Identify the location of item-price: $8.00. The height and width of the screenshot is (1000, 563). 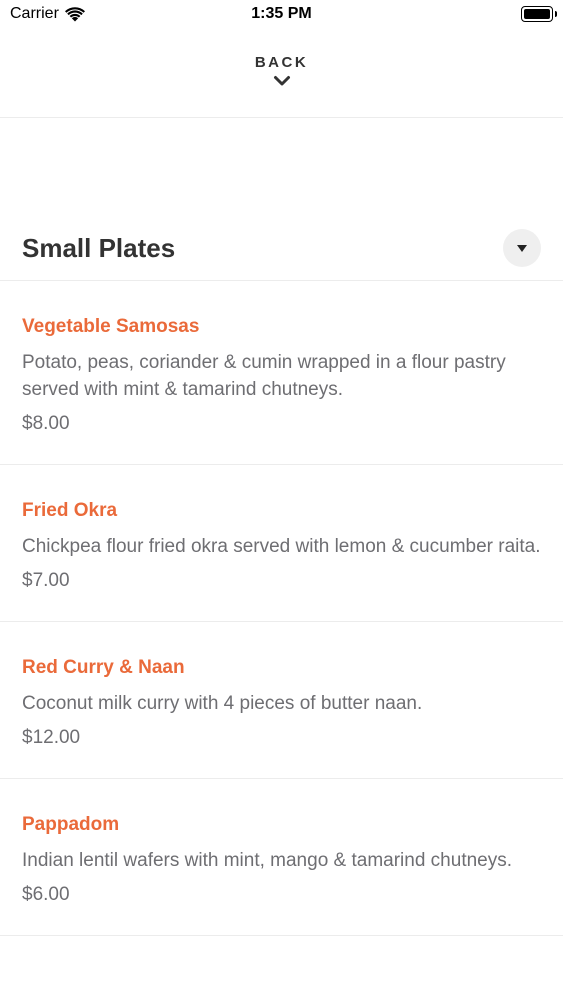
(46, 423).